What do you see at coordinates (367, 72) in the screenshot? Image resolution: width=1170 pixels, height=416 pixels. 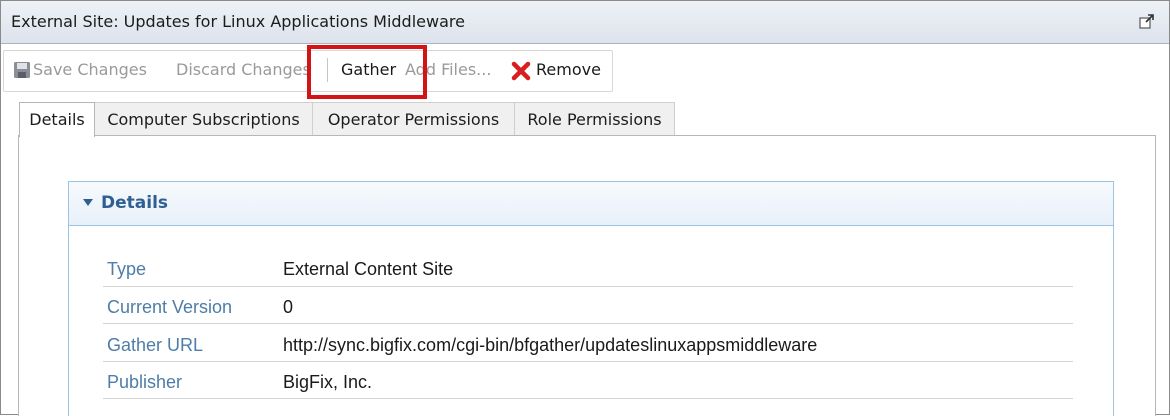 I see `gather-highlight-box` at bounding box center [367, 72].